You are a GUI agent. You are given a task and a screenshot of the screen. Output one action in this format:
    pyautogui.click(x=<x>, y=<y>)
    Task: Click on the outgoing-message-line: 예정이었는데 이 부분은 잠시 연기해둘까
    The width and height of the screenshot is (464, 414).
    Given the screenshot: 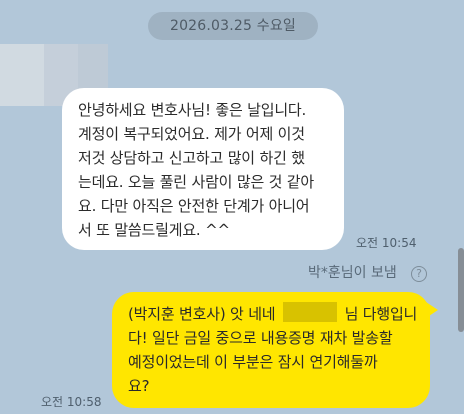 What is the action you would take?
    pyautogui.click(x=253, y=362)
    